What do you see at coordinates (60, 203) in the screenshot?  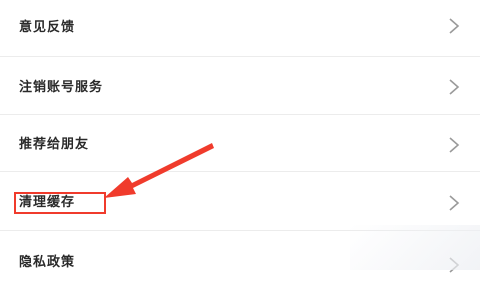 I see `annotation-highlight-box` at bounding box center [60, 203].